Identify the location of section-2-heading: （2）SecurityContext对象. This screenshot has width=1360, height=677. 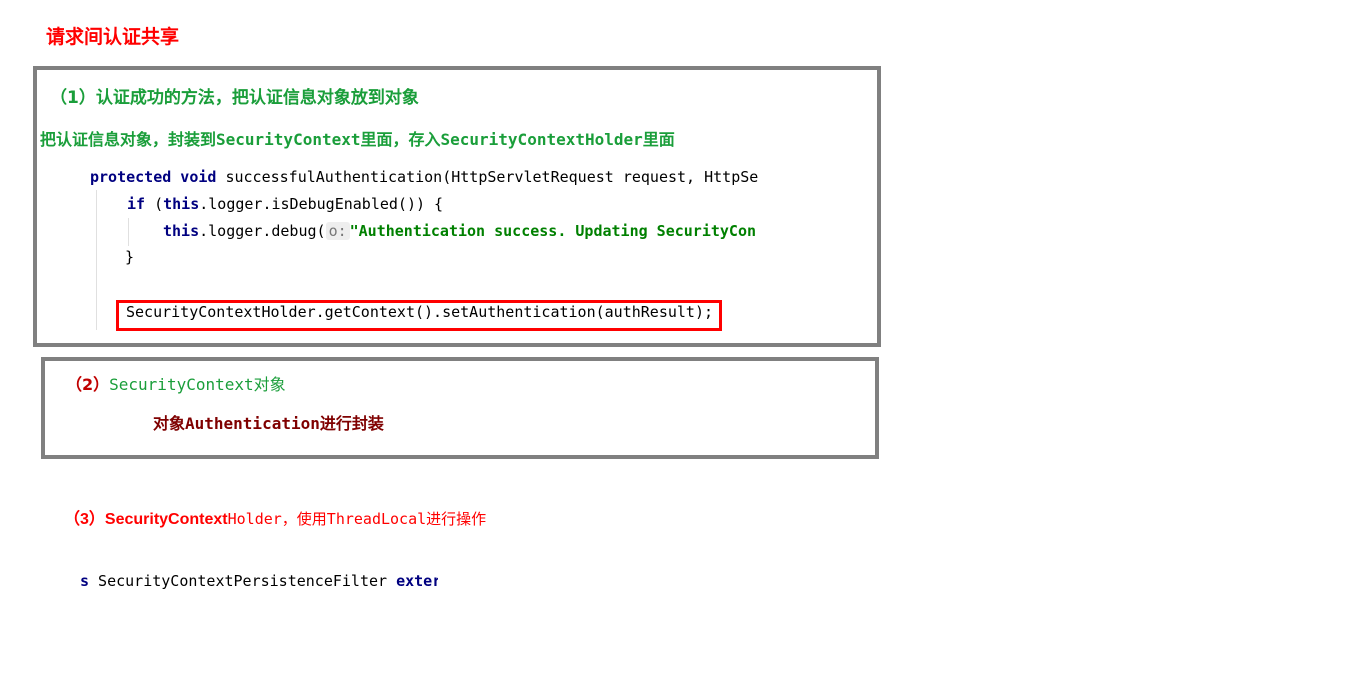
(176, 383).